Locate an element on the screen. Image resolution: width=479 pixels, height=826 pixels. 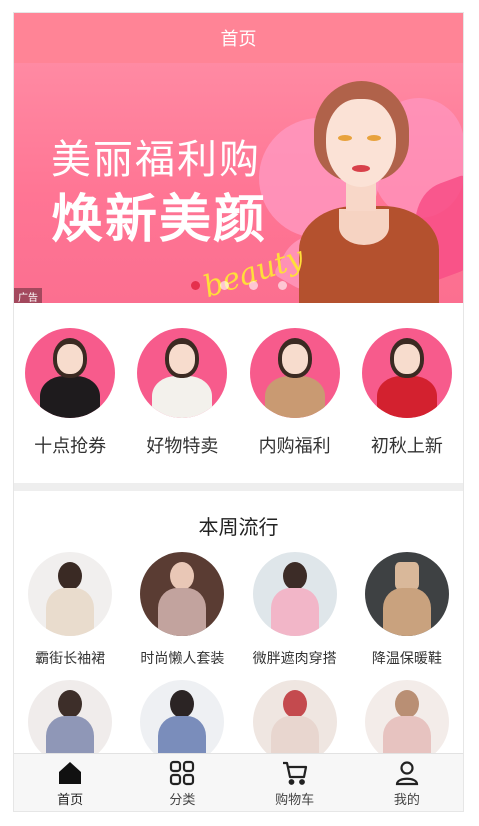
tab-category: 分类 is located at coordinates (182, 782).